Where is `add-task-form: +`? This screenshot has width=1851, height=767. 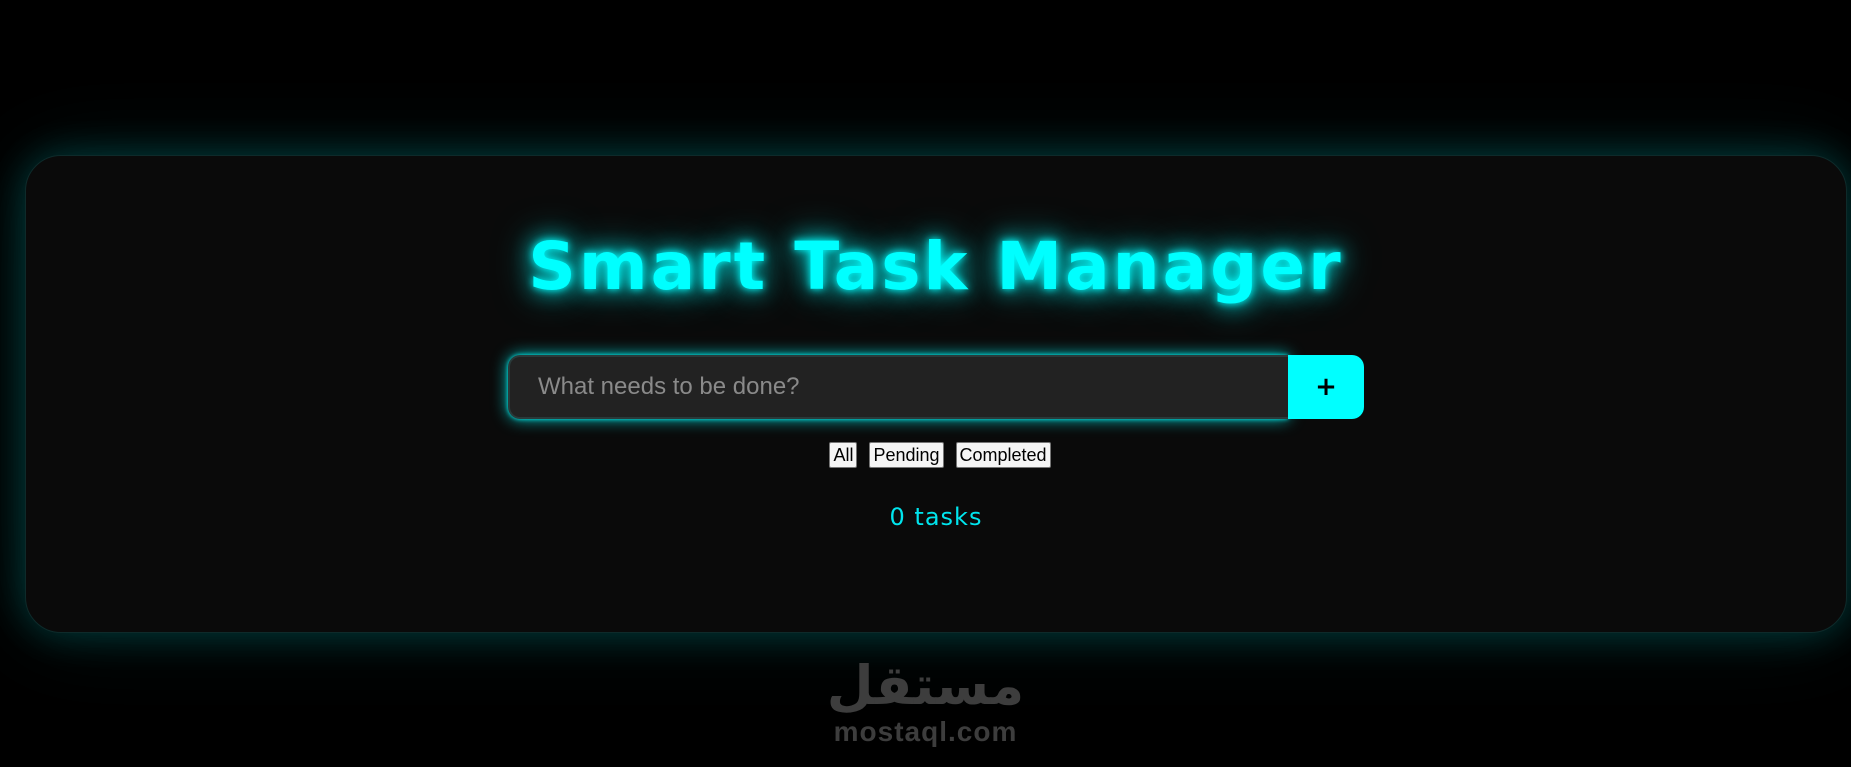
add-task-form: + is located at coordinates (936, 387).